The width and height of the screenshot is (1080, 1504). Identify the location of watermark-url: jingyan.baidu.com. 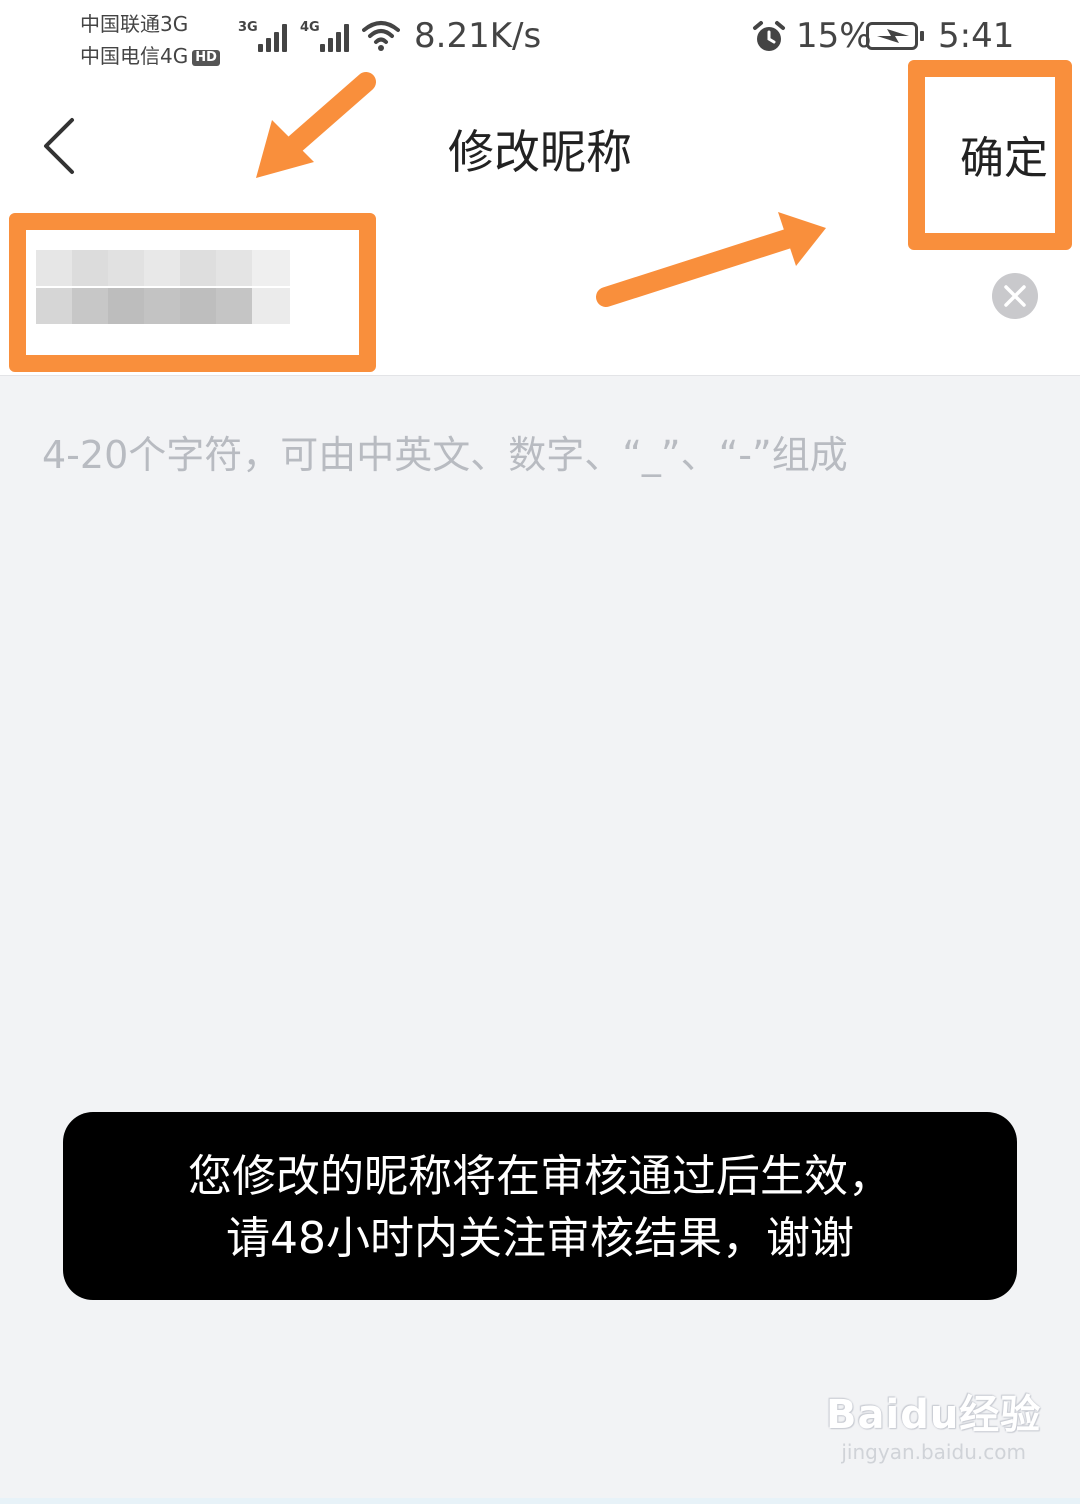
(933, 1452).